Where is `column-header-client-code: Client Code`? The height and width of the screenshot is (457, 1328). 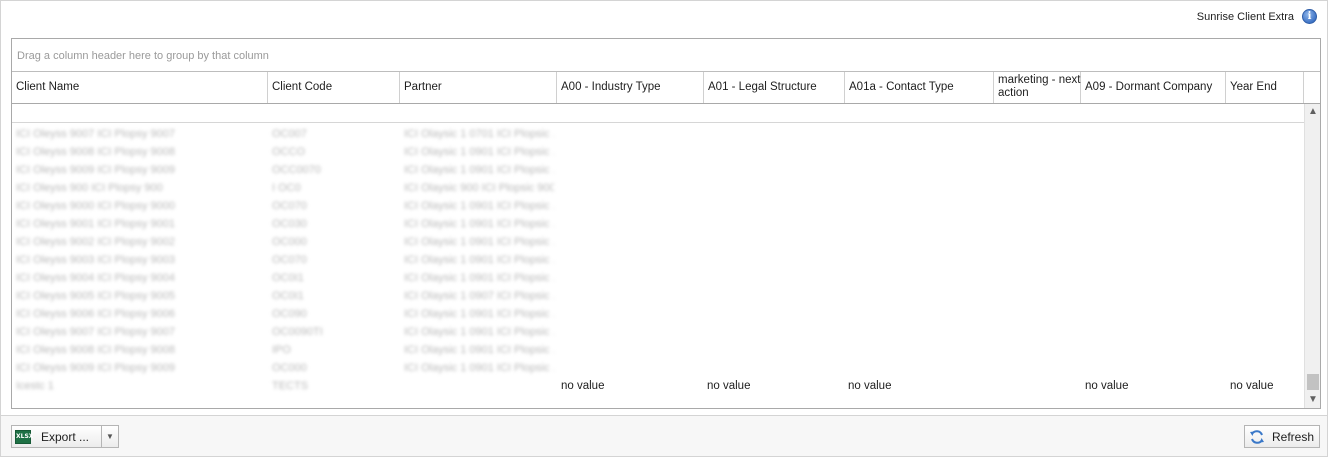 column-header-client-code: Client Code is located at coordinates (334, 87).